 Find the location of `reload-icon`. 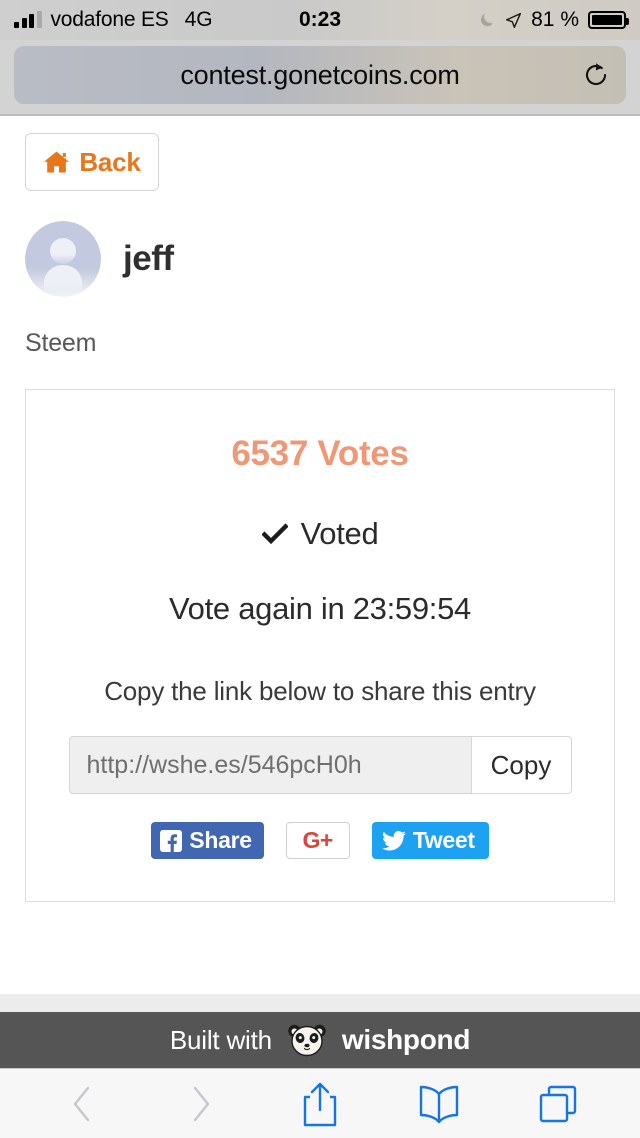

reload-icon is located at coordinates (596, 75).